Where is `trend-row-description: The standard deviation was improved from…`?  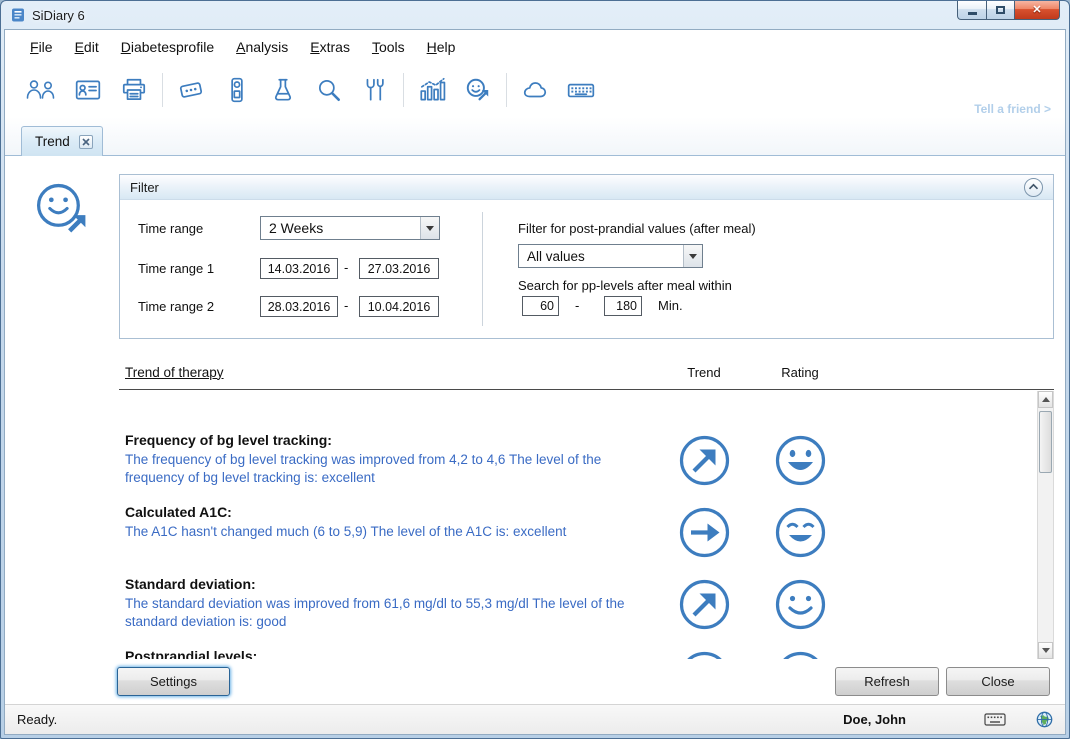 trend-row-description: The standard deviation was improved from… is located at coordinates (375, 612).